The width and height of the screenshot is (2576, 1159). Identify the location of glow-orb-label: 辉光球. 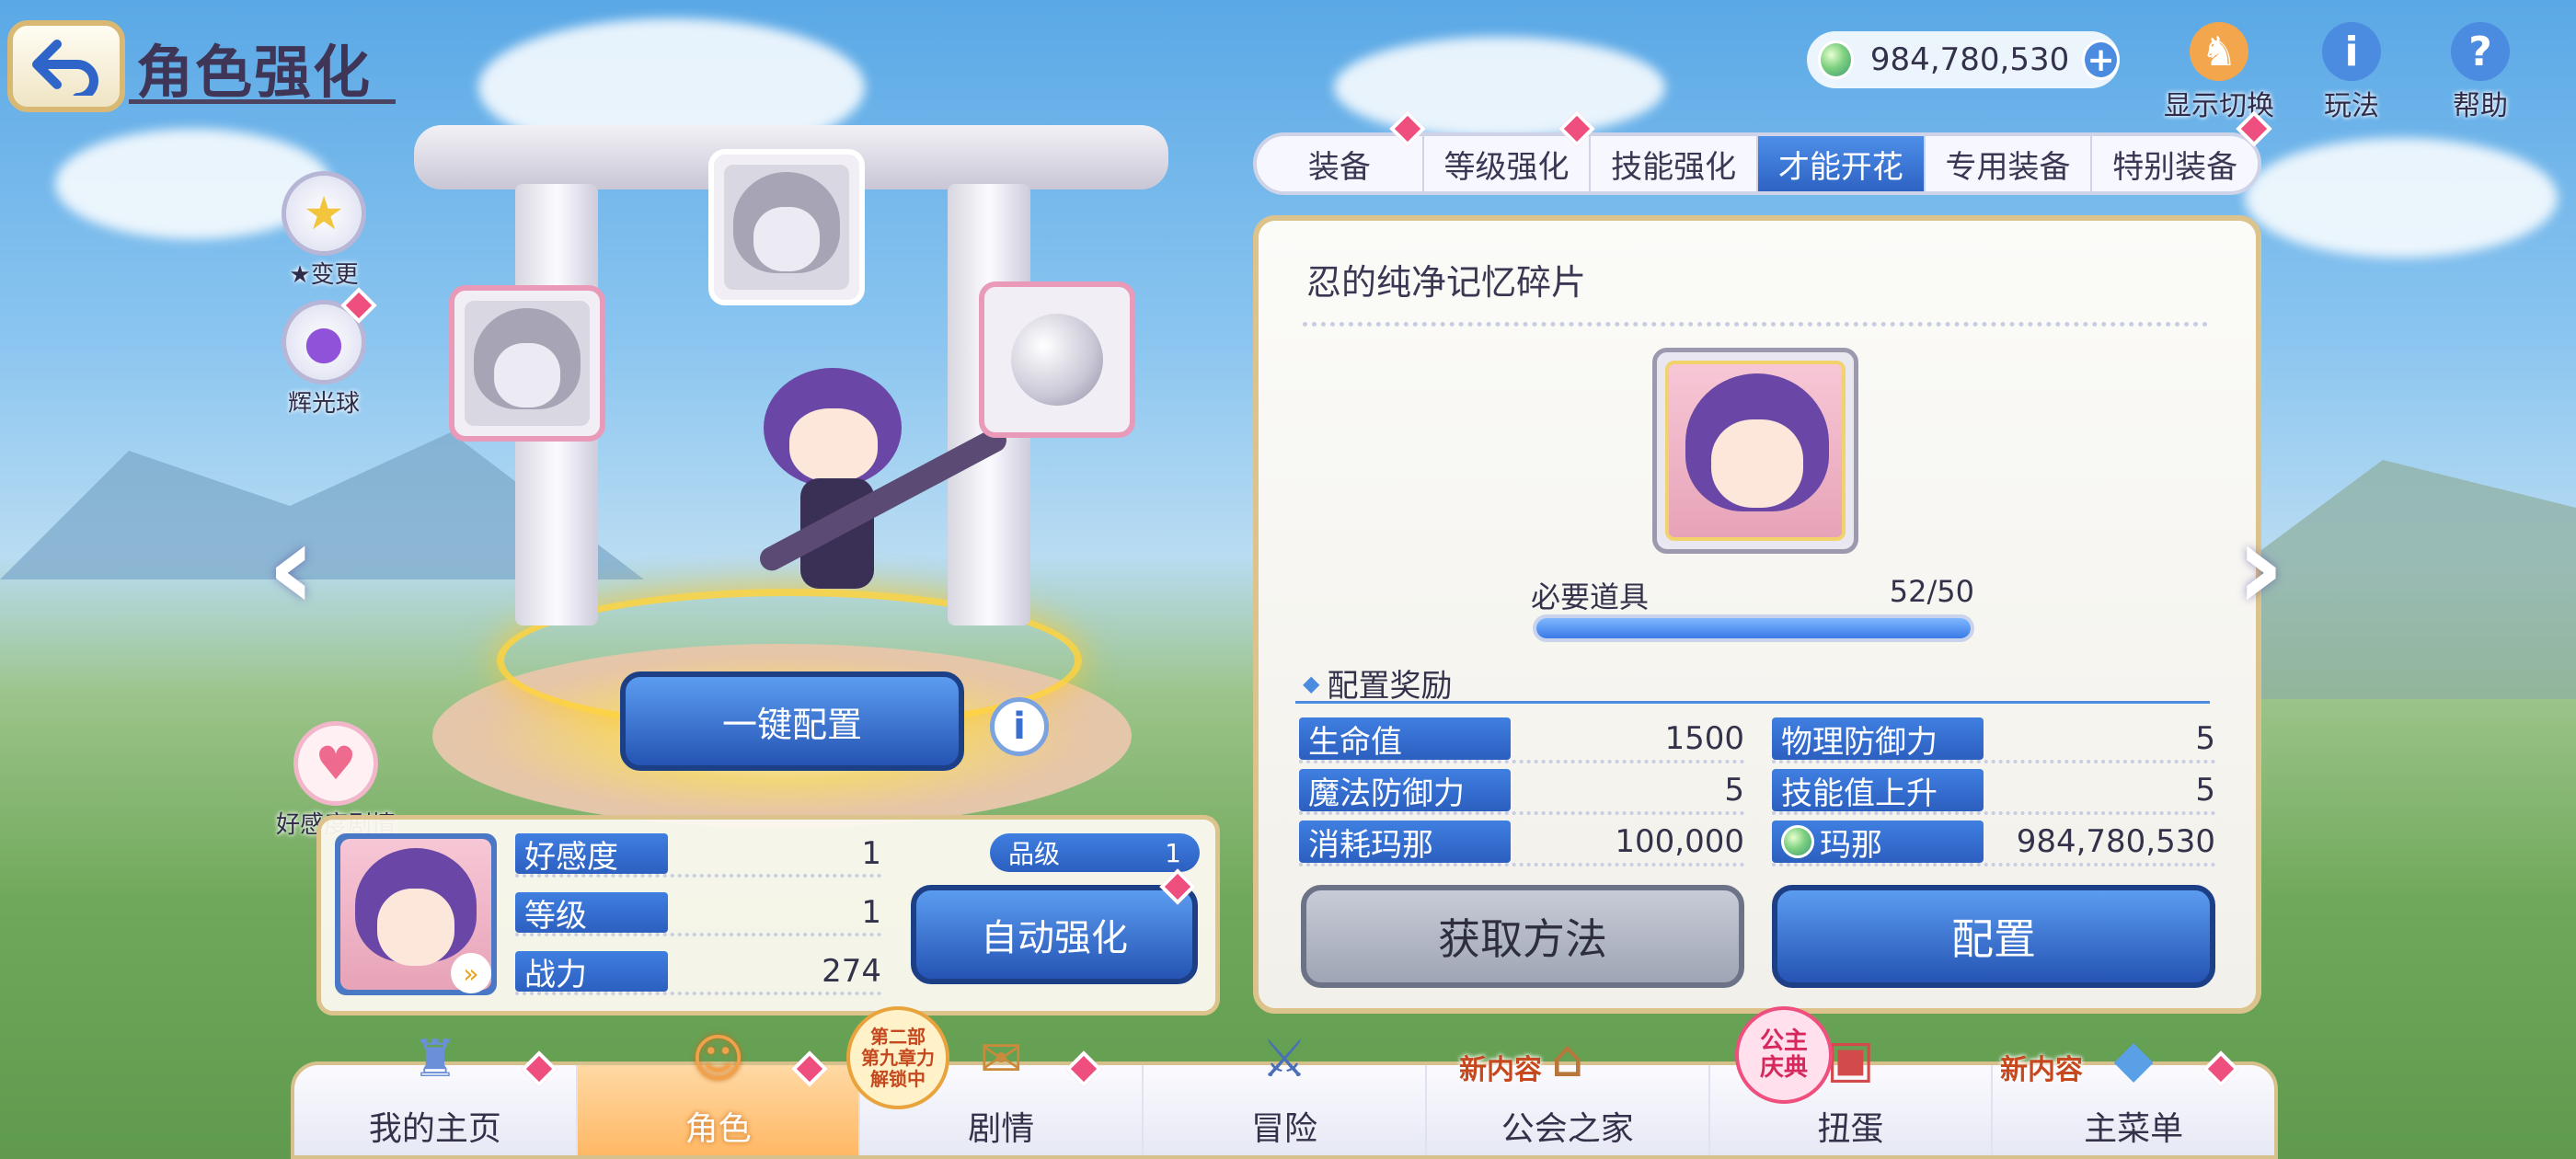
(323, 404).